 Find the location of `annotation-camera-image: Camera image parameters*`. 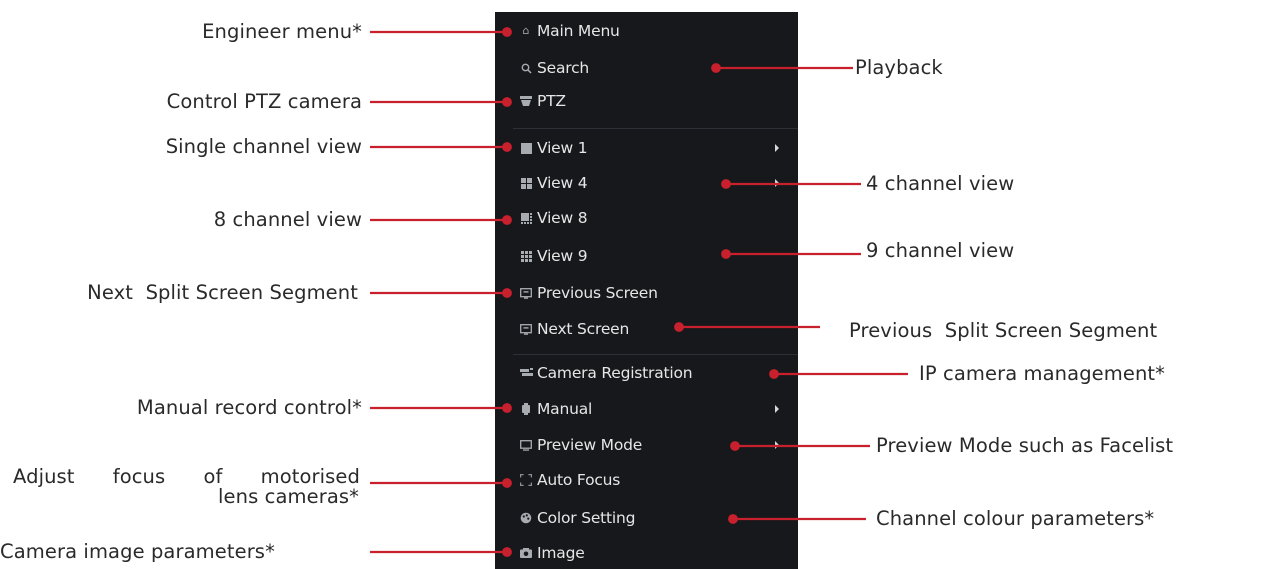

annotation-camera-image: Camera image parameters* is located at coordinates (137, 551).